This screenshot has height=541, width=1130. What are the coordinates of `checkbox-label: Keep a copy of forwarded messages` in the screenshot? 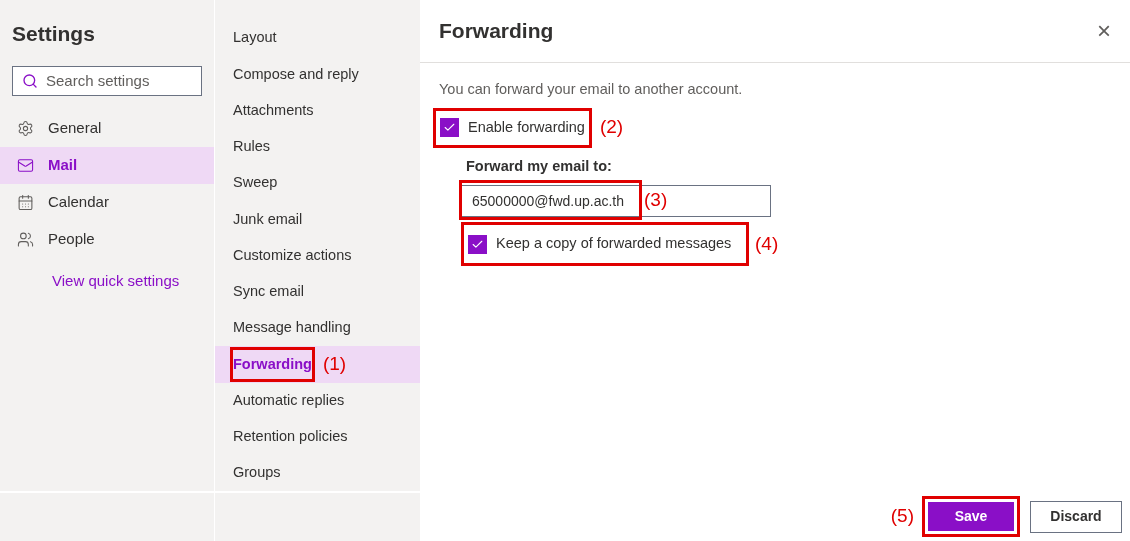 It's located at (614, 244).